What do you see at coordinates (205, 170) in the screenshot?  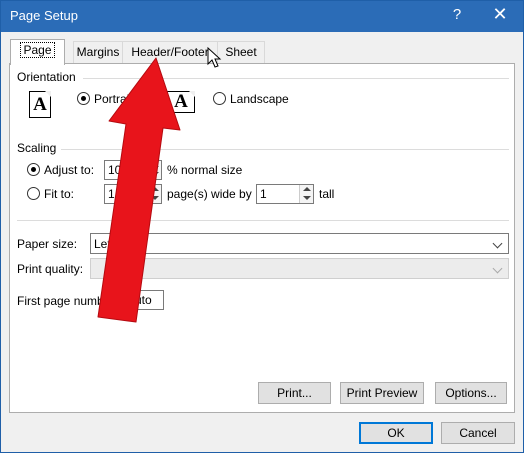 I see `adjust-to-suffix: % normal size` at bounding box center [205, 170].